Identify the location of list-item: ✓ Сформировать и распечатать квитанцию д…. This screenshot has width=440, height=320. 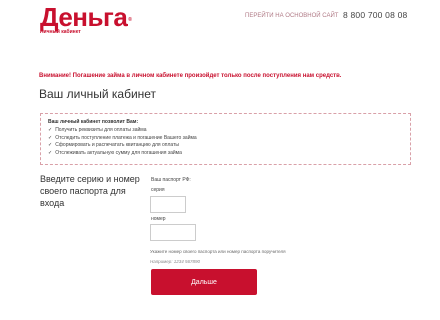
(225, 146).